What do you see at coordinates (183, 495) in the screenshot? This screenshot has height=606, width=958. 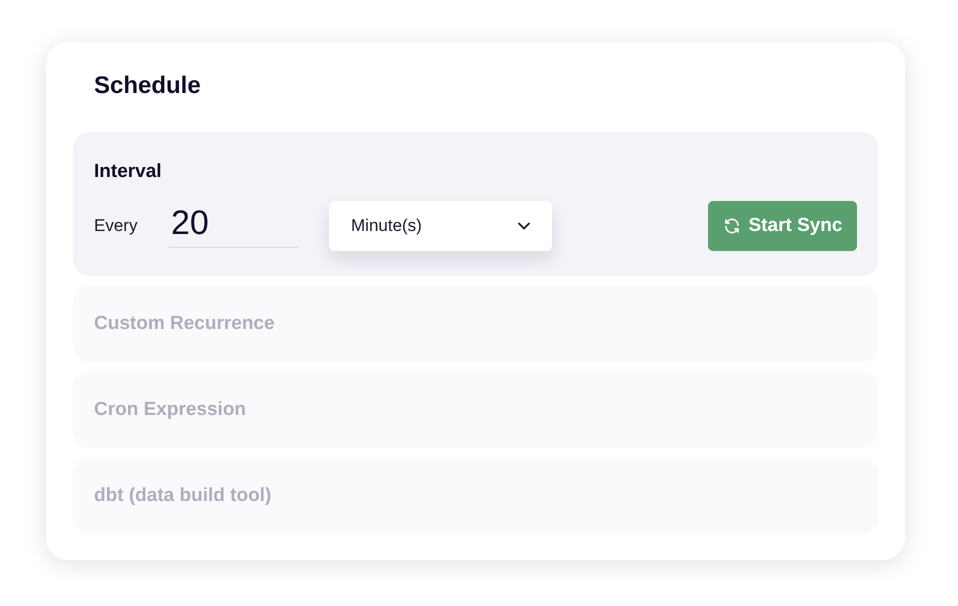 I see `option-label: dbt (data build tool)` at bounding box center [183, 495].